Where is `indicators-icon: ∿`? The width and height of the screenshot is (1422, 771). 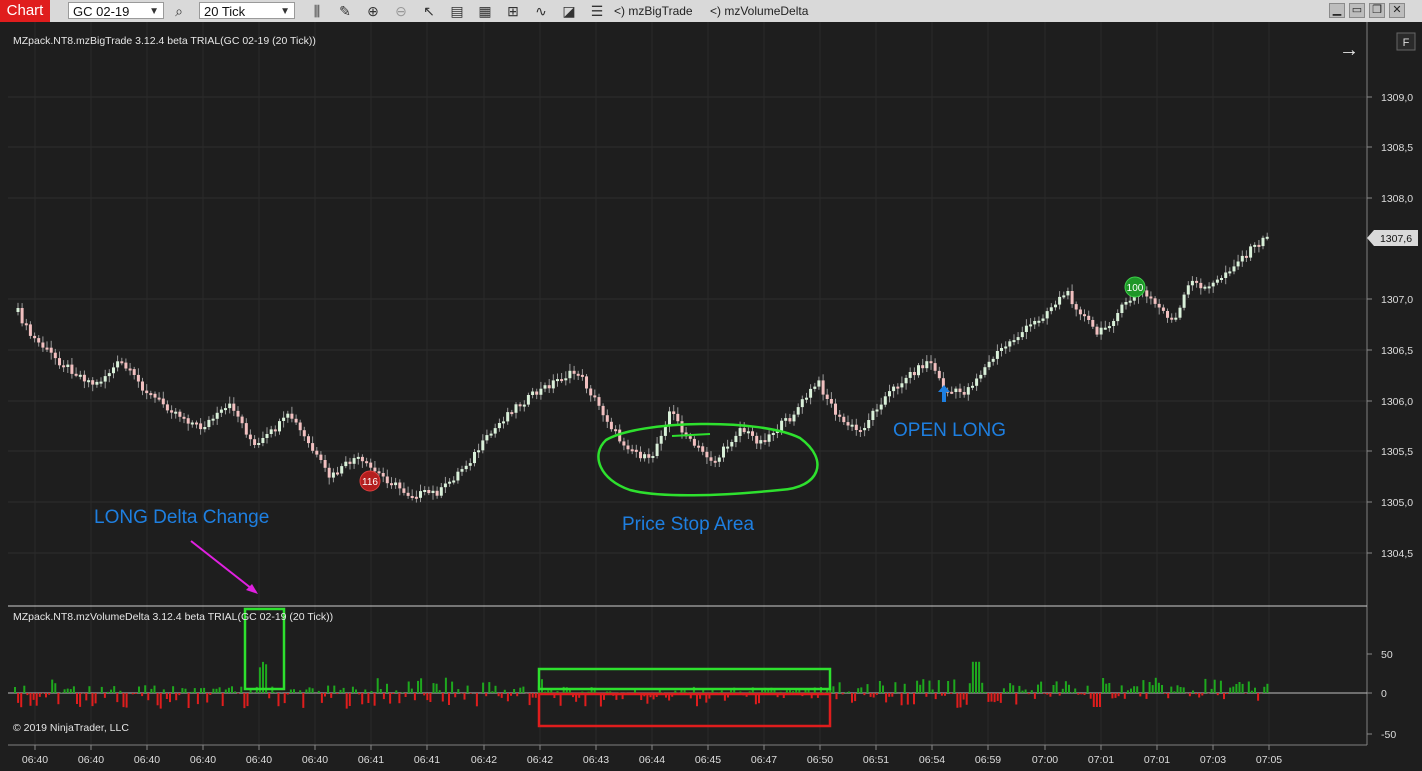 indicators-icon: ∿ is located at coordinates (541, 11).